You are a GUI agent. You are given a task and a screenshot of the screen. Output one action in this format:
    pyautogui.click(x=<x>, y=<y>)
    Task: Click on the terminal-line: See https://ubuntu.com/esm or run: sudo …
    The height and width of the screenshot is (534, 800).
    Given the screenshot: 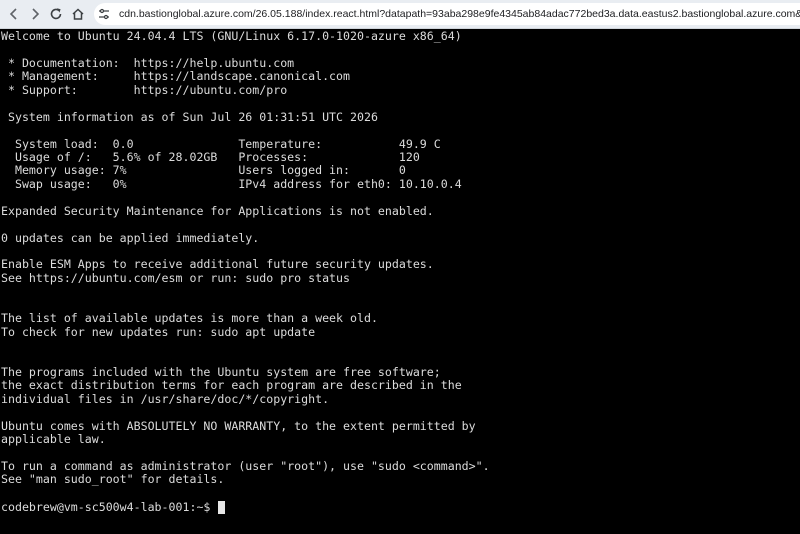 What is the action you would take?
    pyautogui.click(x=176, y=277)
    